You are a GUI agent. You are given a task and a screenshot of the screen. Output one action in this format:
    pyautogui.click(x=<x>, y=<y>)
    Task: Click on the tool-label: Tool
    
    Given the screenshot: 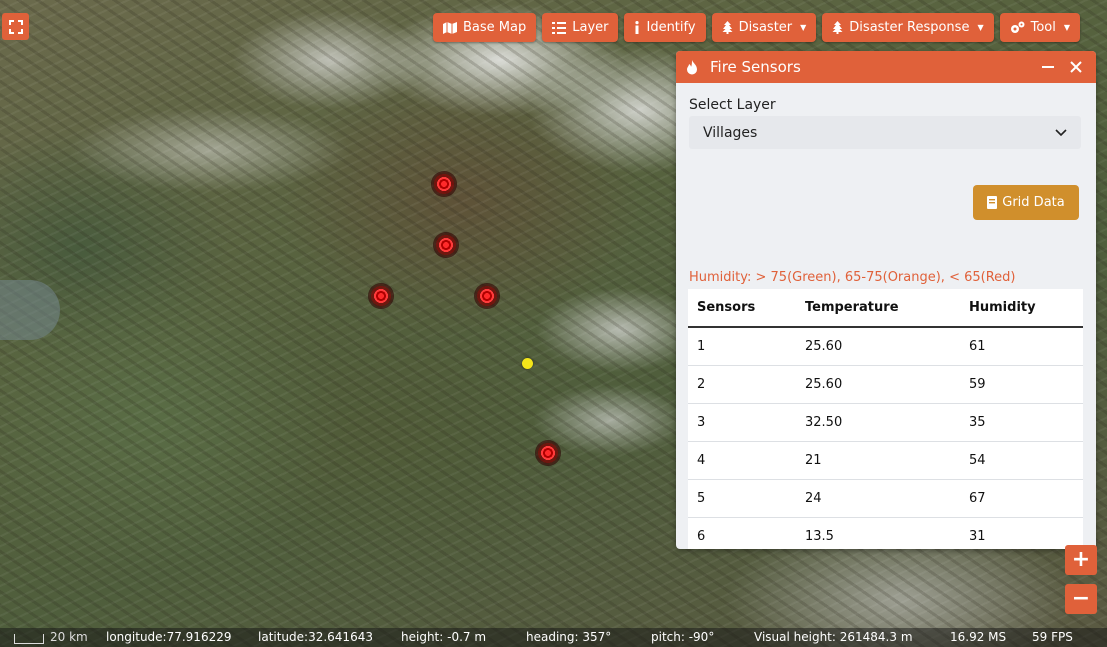 What is the action you would take?
    pyautogui.click(x=1043, y=27)
    